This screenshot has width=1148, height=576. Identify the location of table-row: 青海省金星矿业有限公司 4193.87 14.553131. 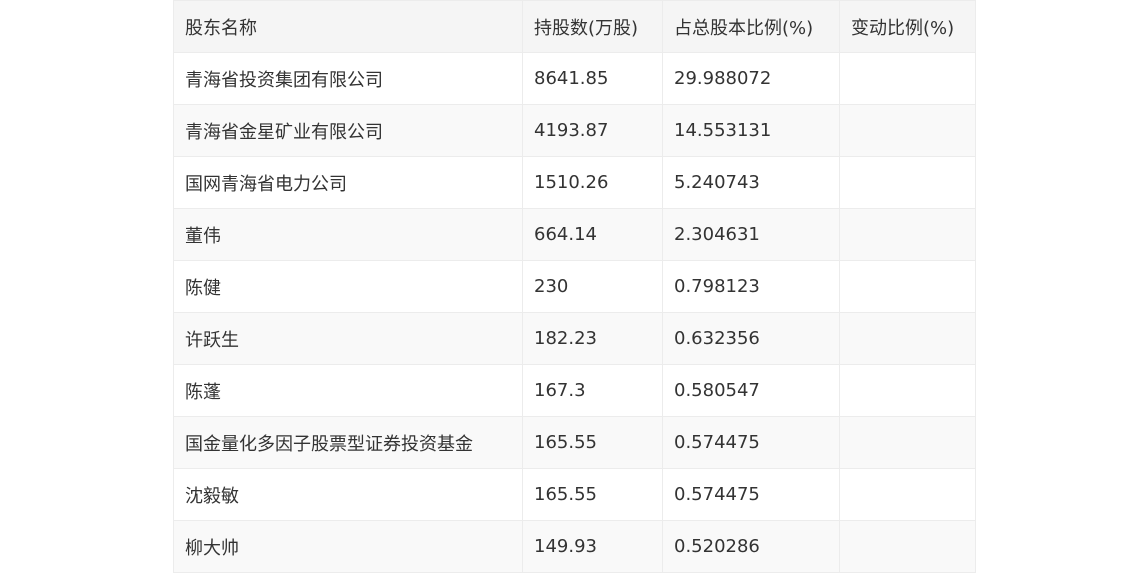
(574, 130).